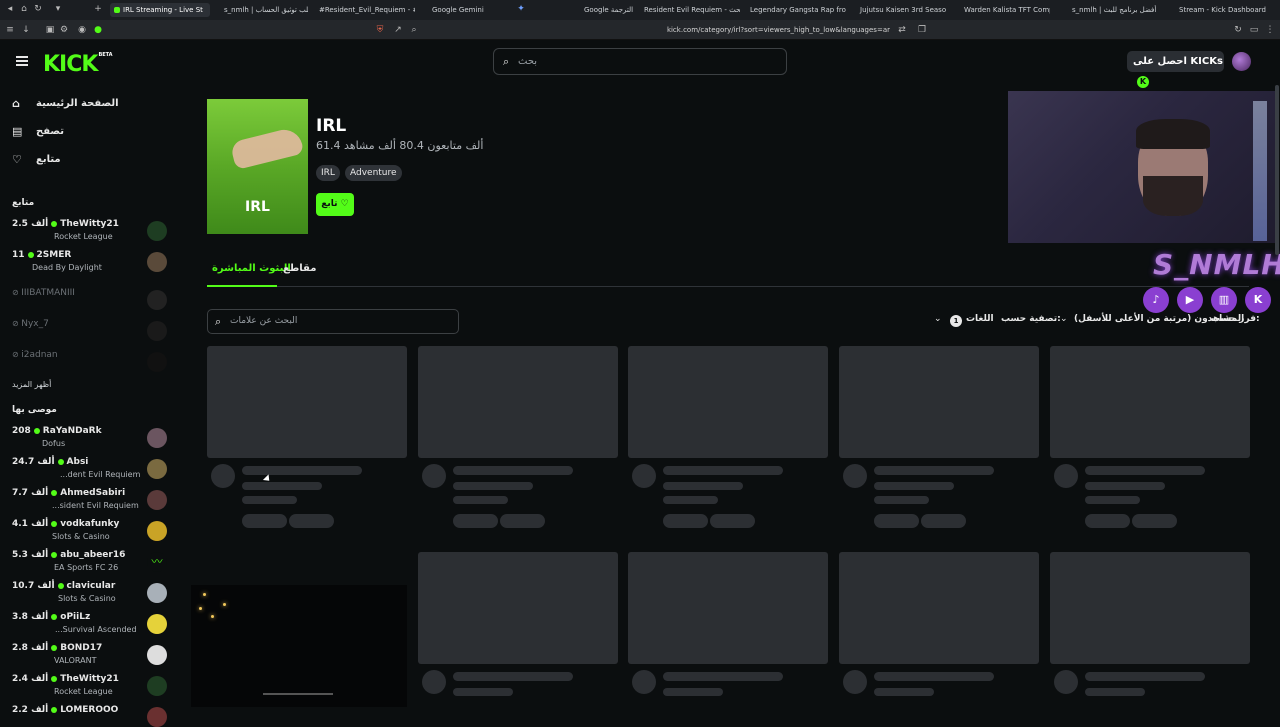  Describe the element at coordinates (90, 333) in the screenshot. I see `following-channel-offline: ⊘ Nyx_7` at that location.